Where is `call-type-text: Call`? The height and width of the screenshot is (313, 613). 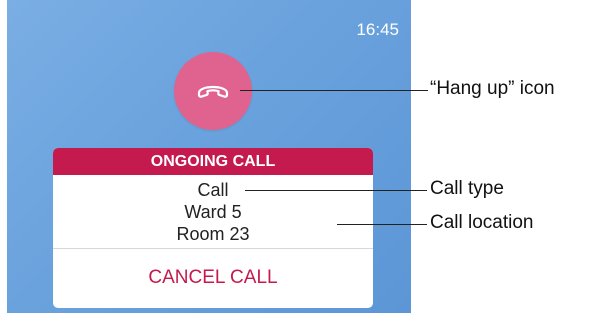 call-type-text: Call is located at coordinates (213, 189).